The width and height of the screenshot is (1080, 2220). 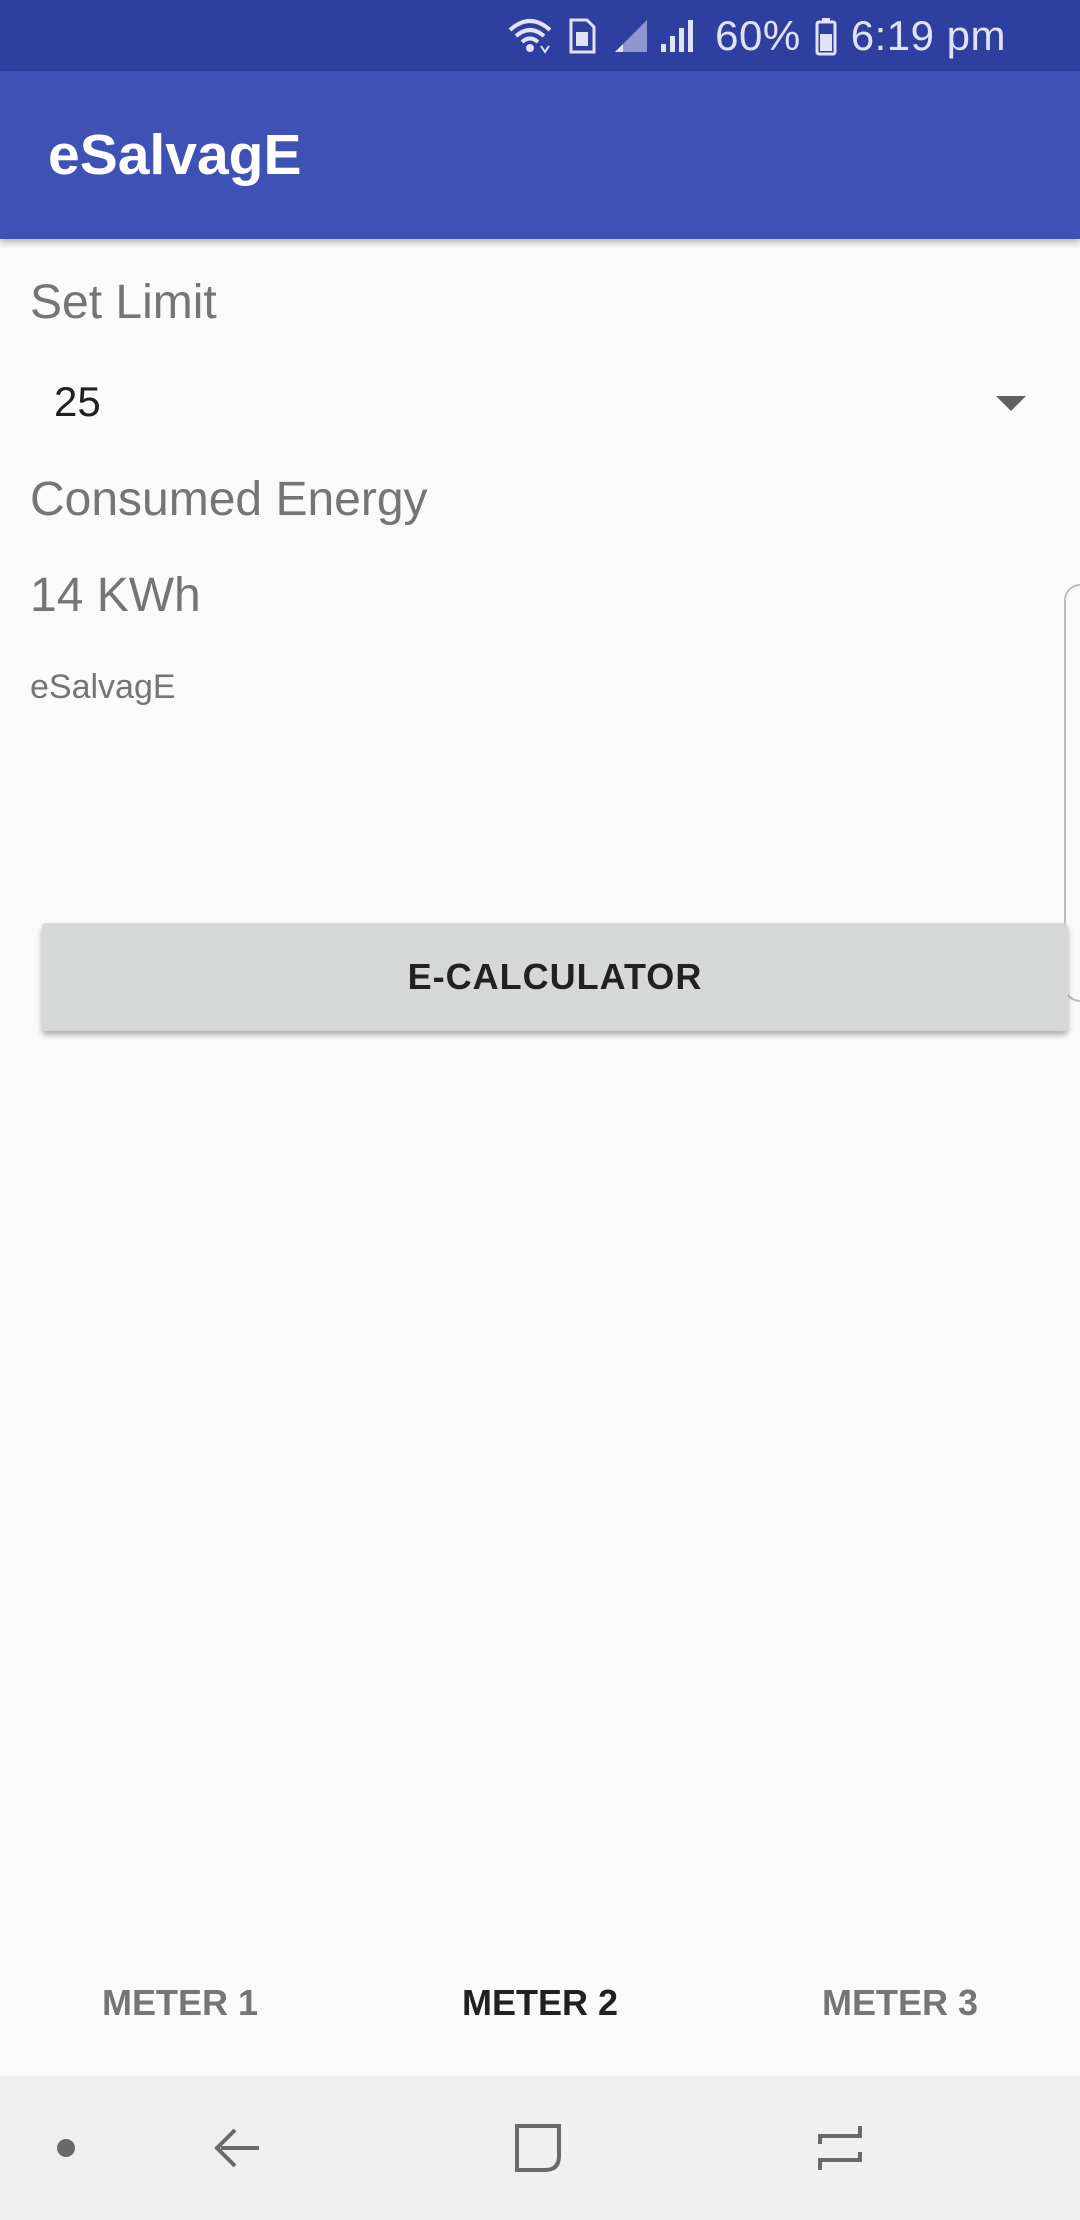 I want to click on back-icon, so click(x=237, y=2148).